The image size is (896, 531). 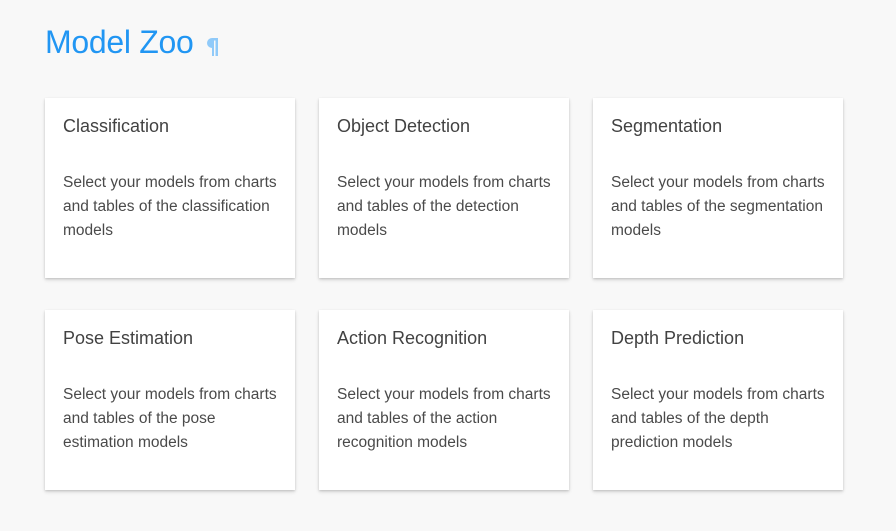 I want to click on pilcrow-icon, so click(x=213, y=47).